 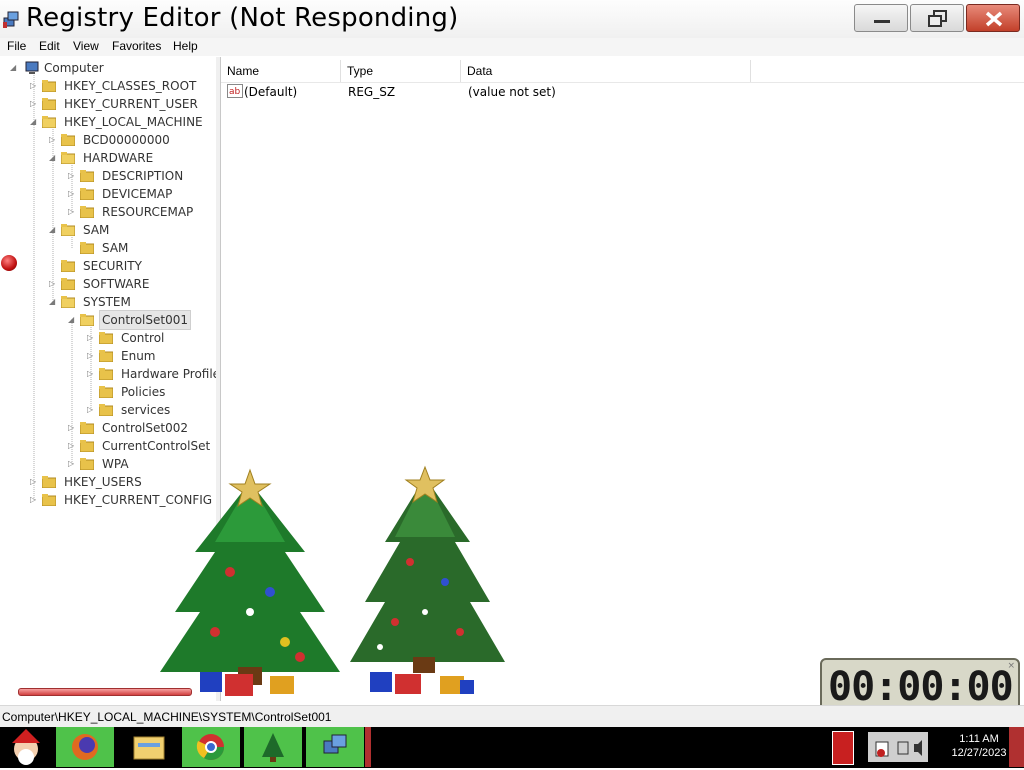 What do you see at coordinates (368, 747) in the screenshot?
I see `taskbar-divider` at bounding box center [368, 747].